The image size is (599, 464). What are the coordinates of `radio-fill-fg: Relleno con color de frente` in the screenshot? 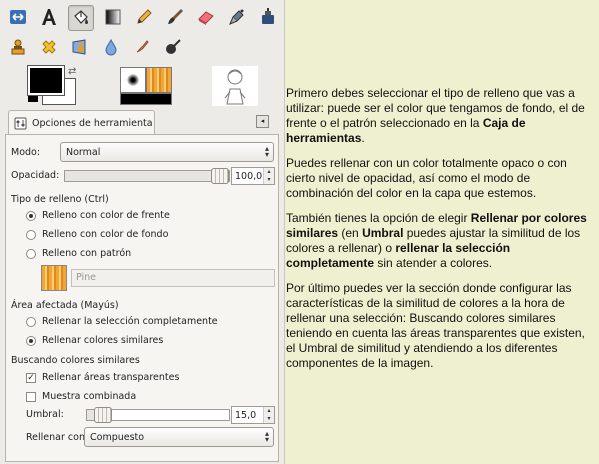 It's located at (98, 215).